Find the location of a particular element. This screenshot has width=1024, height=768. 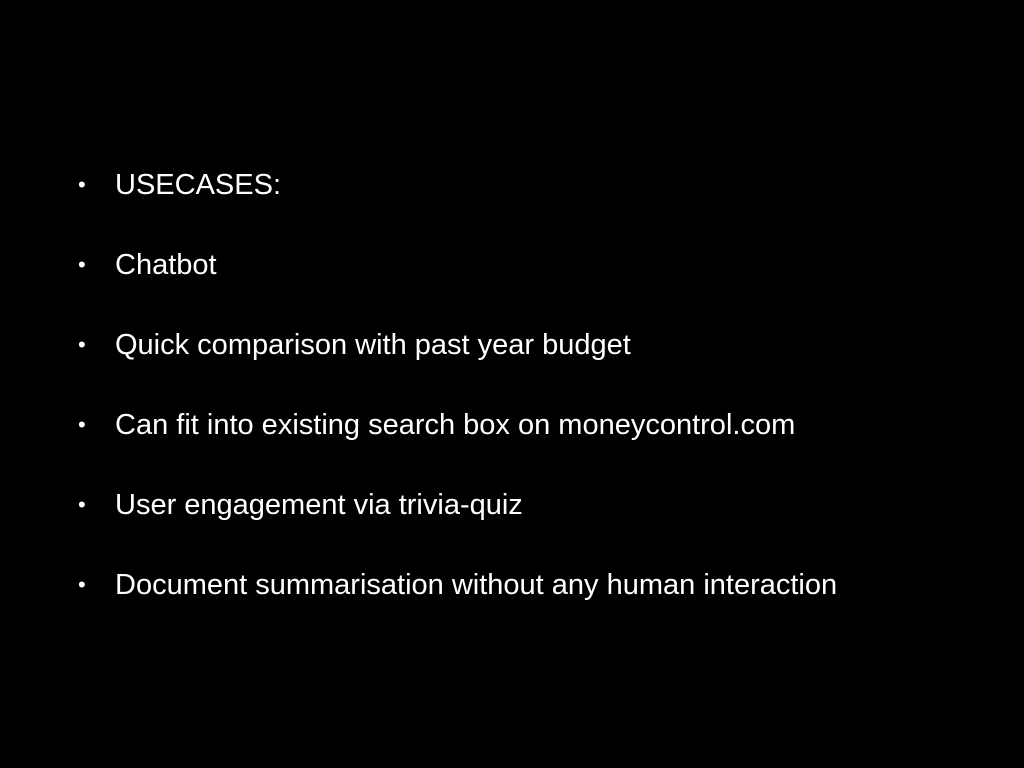

bullet-text: Chatbot is located at coordinates (166, 265).